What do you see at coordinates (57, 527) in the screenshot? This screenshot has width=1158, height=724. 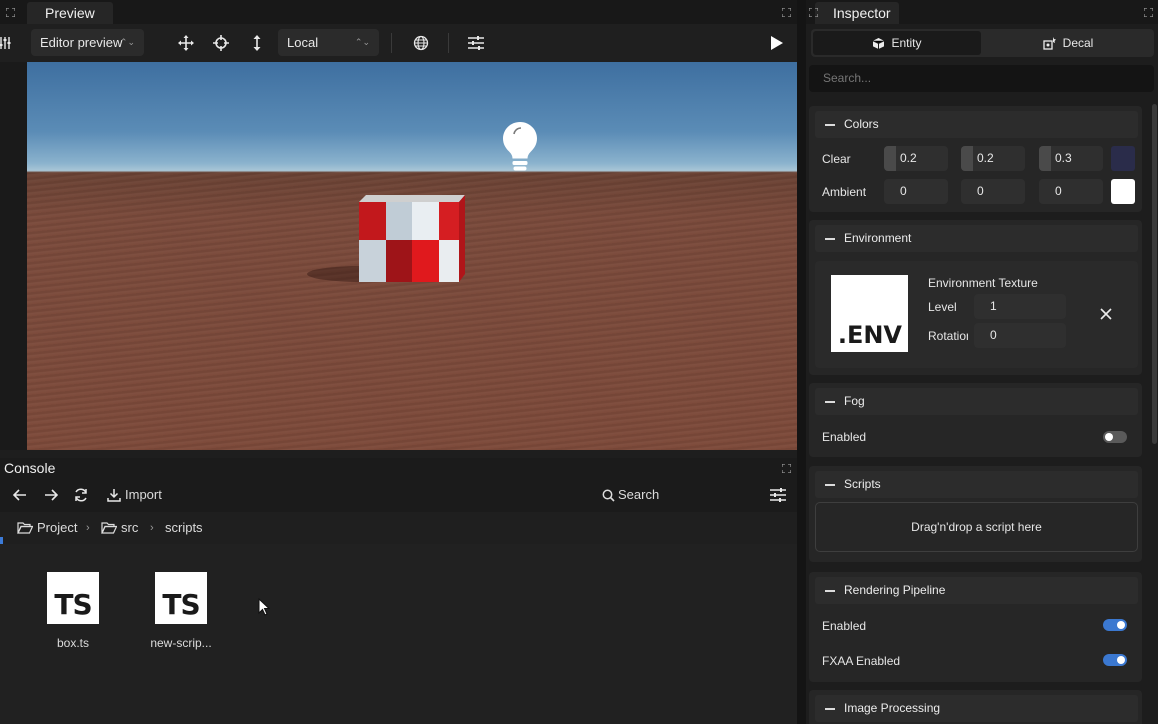 I see `breadcrumb-project-label: Project` at bounding box center [57, 527].